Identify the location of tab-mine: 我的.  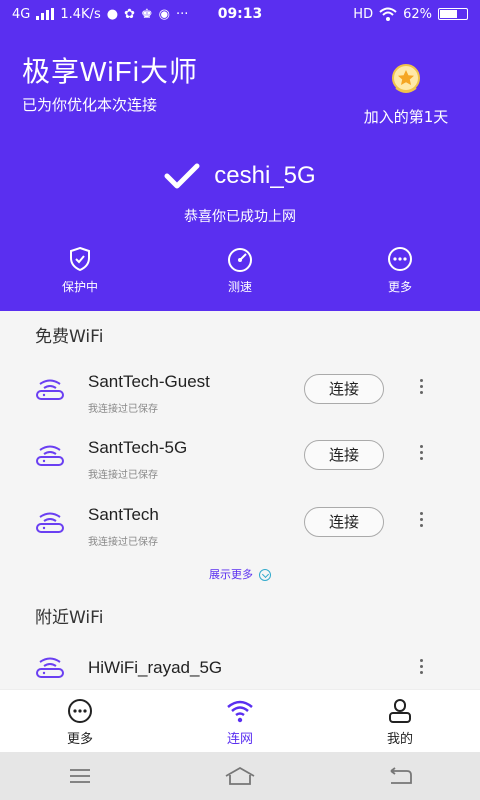
(400, 721).